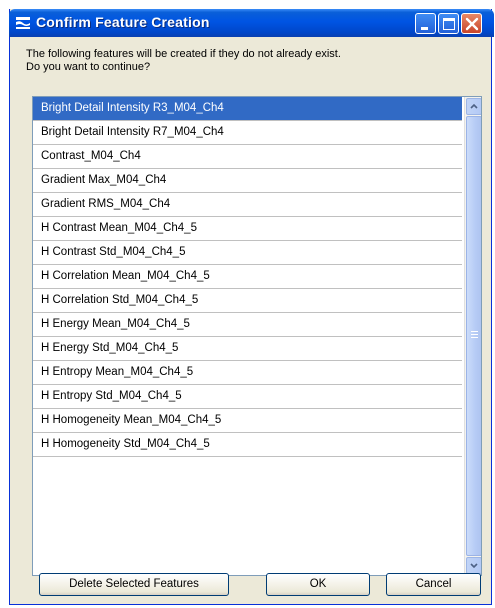  I want to click on close-icon, so click(472, 24).